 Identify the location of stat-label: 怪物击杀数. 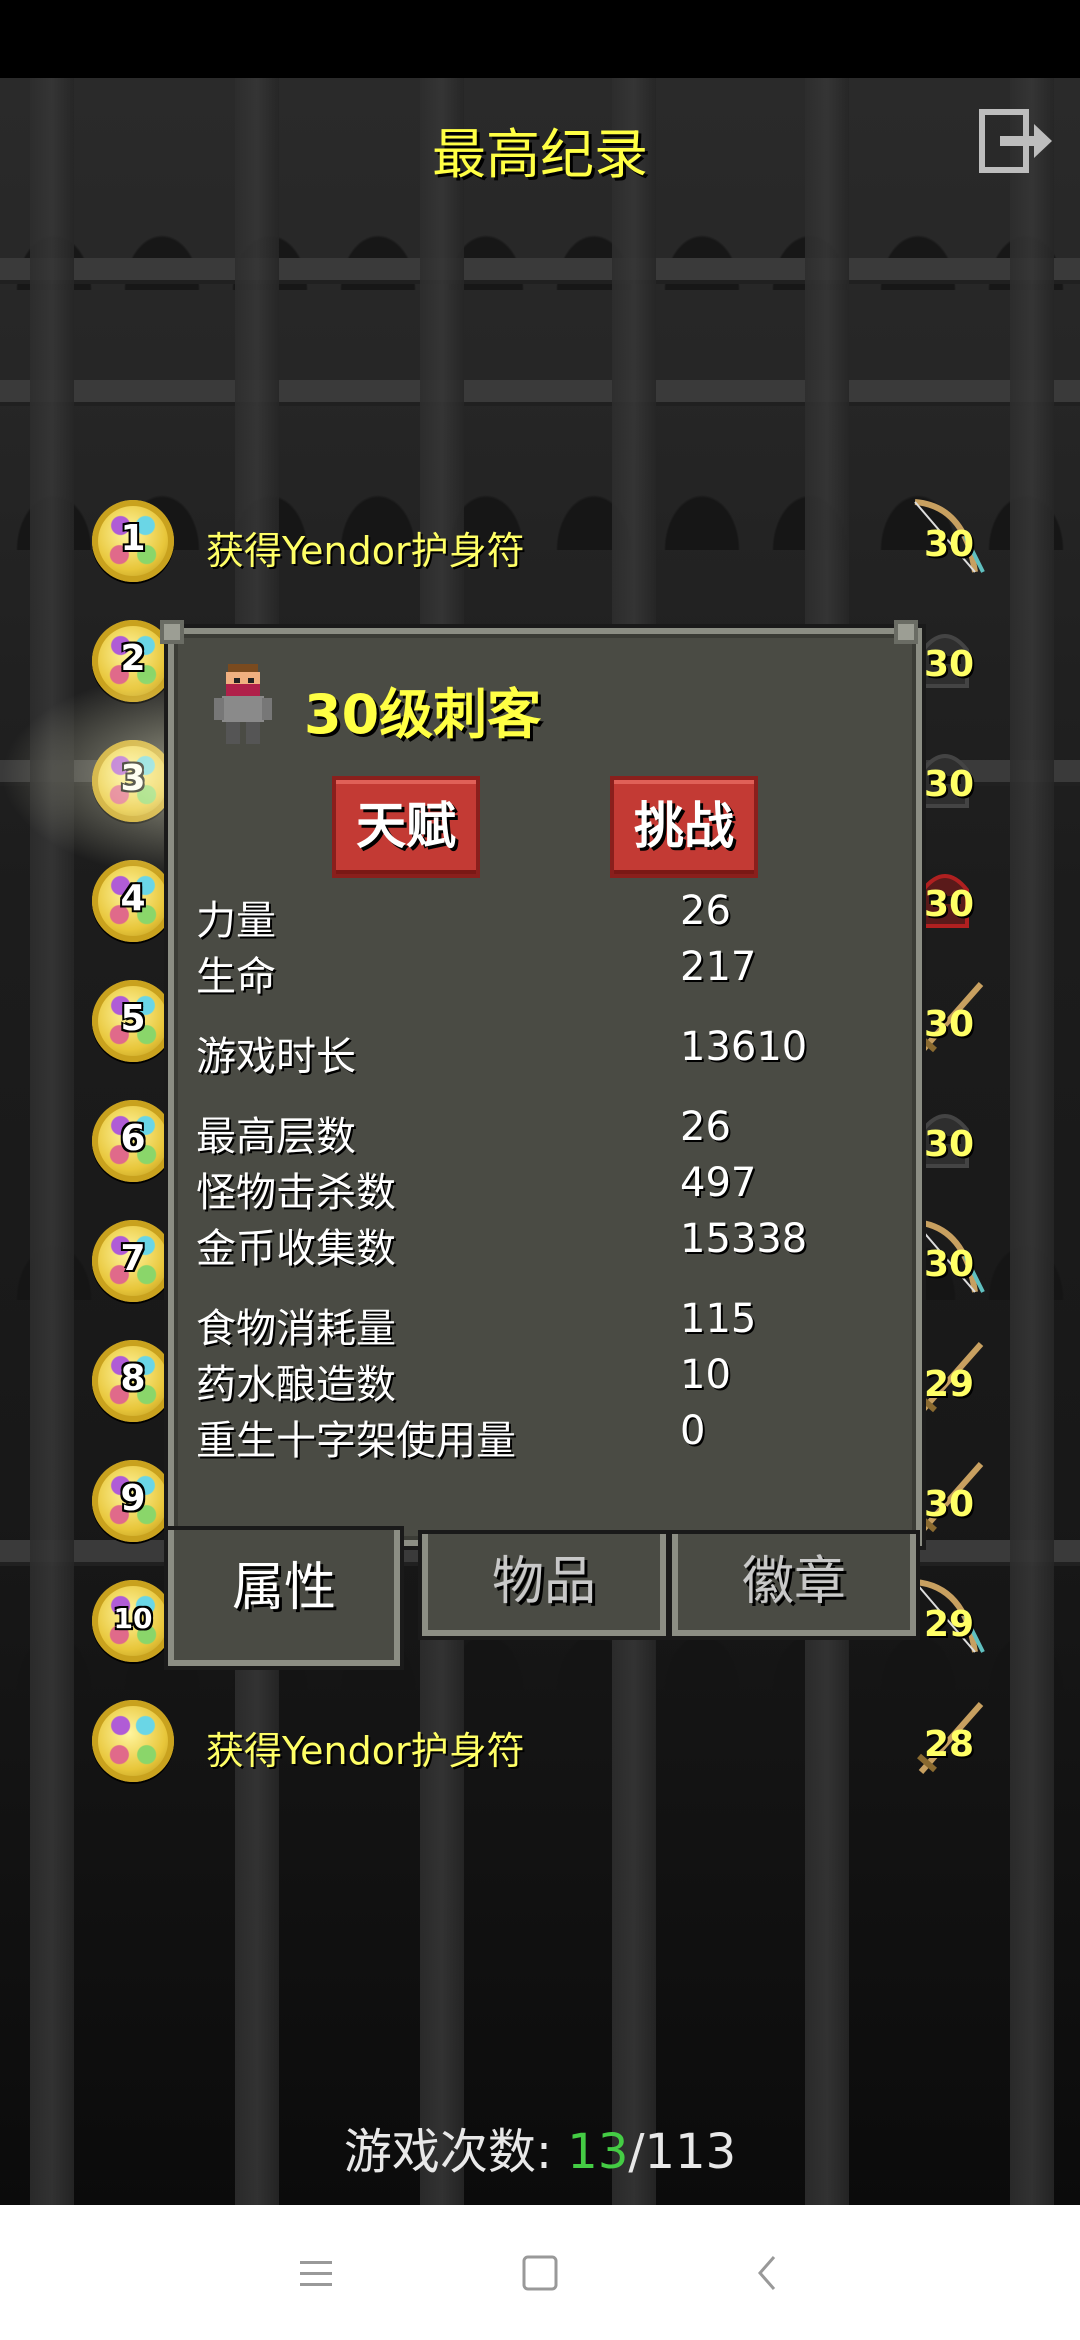
(296, 1193).